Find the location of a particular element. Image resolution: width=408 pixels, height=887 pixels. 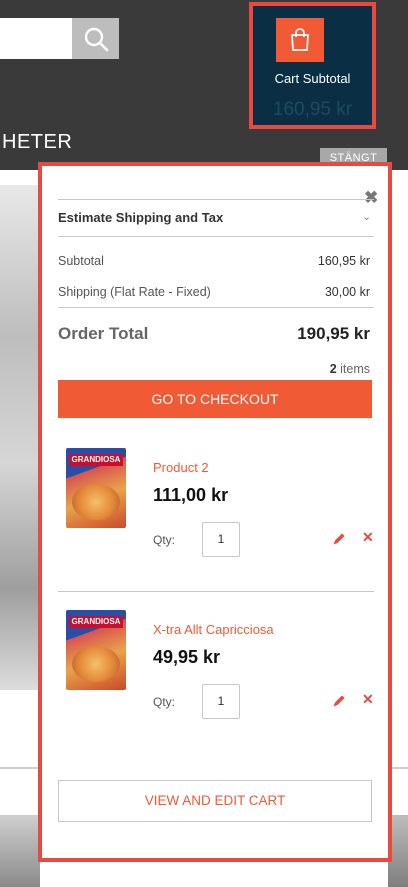

subtotal-label: Subtotal is located at coordinates (81, 261).